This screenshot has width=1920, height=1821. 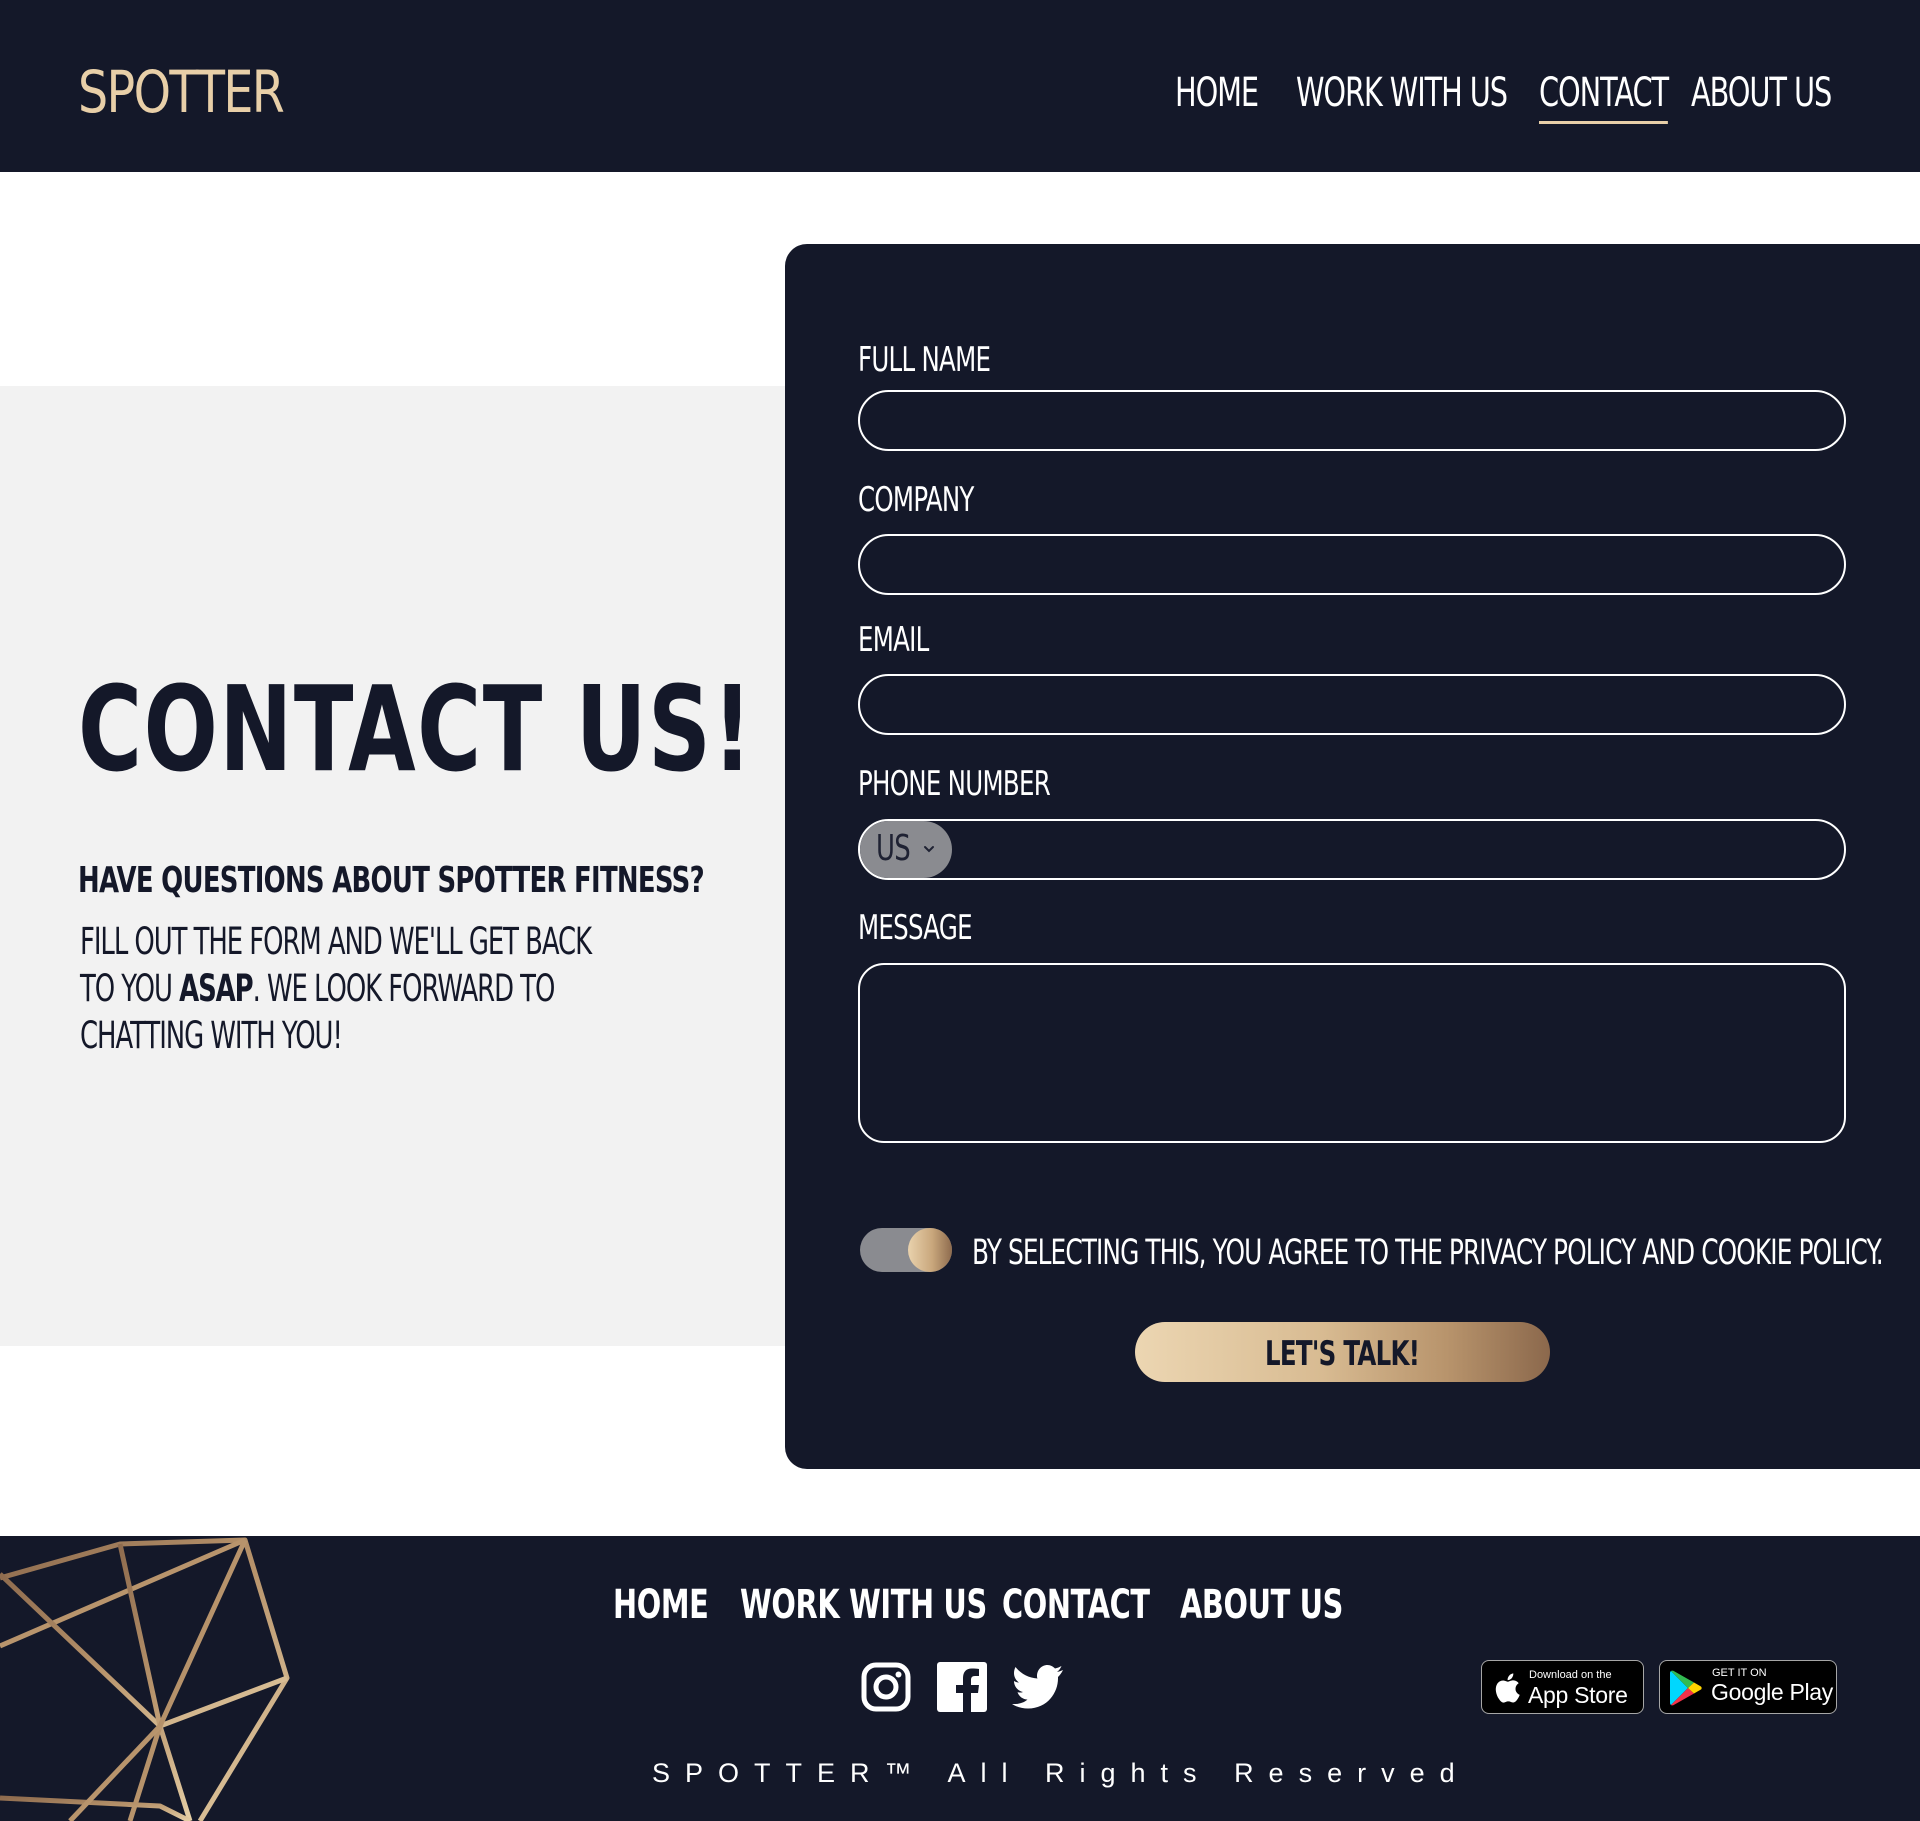 I want to click on google-play-small-text: GET IT ON, so click(x=1739, y=1673).